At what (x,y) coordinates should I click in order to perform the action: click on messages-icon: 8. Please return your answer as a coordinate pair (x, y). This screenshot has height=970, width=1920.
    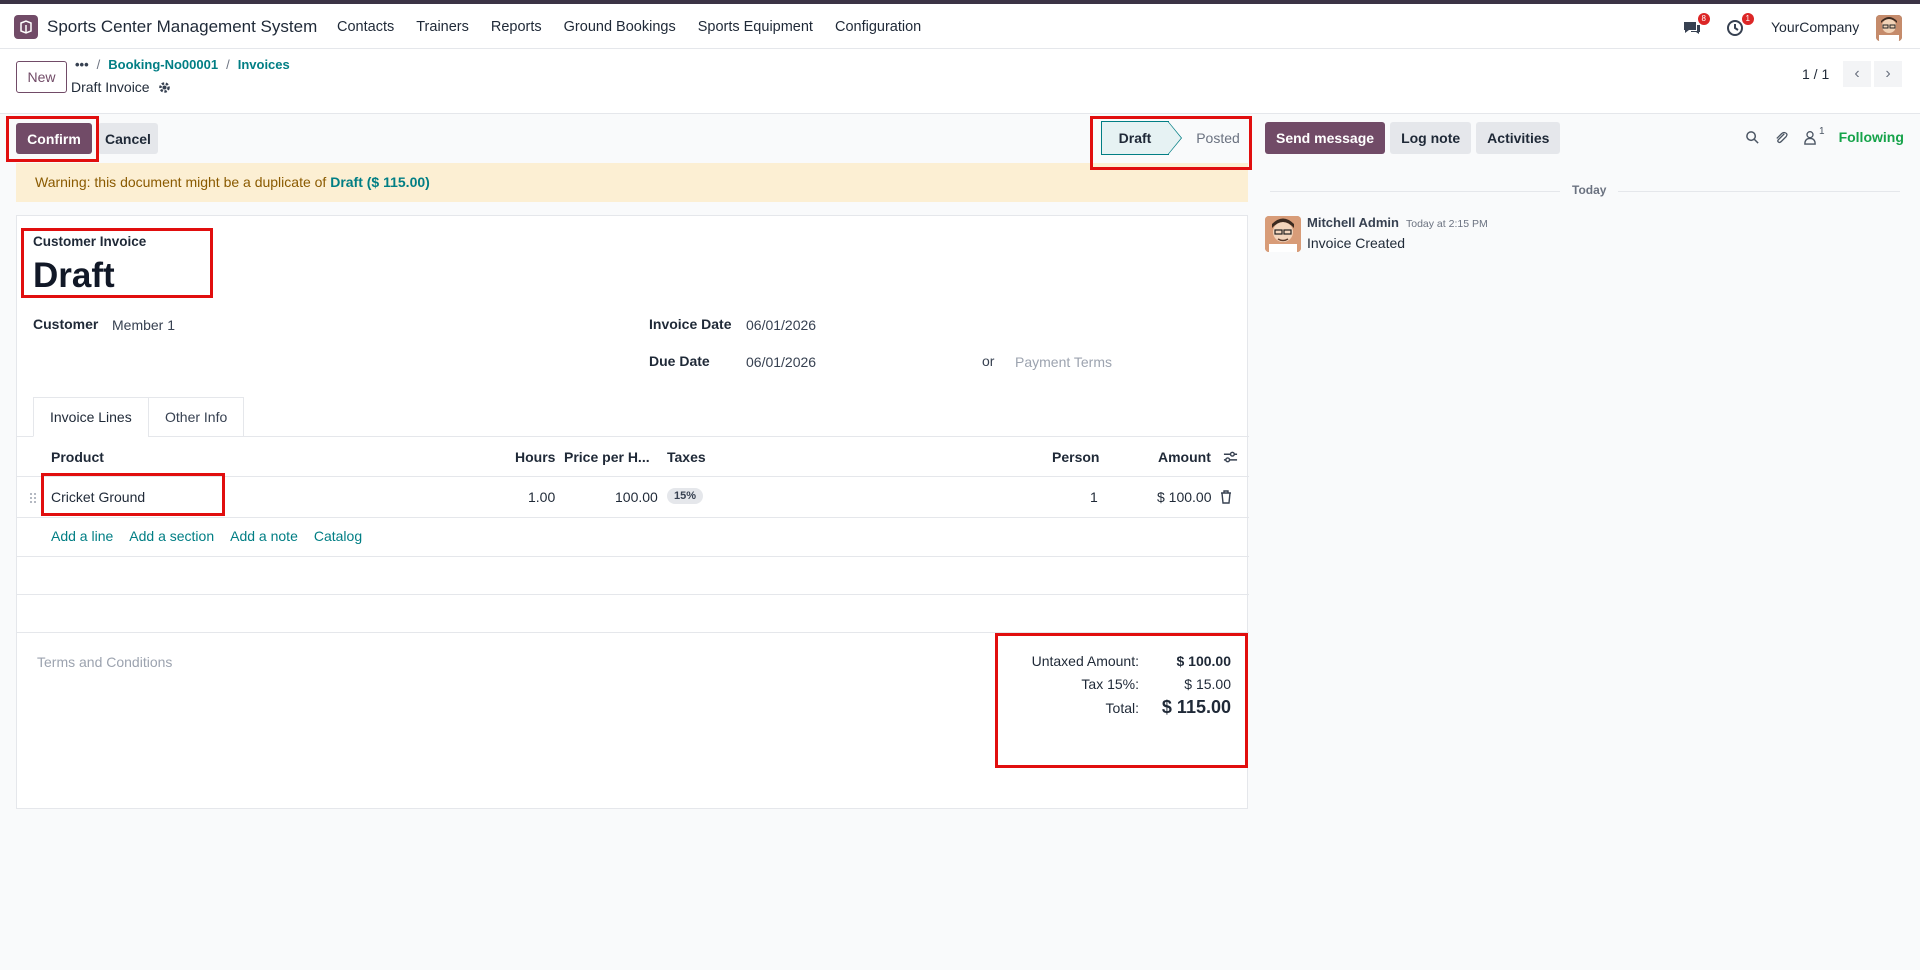
    Looking at the image, I should click on (1696, 25).